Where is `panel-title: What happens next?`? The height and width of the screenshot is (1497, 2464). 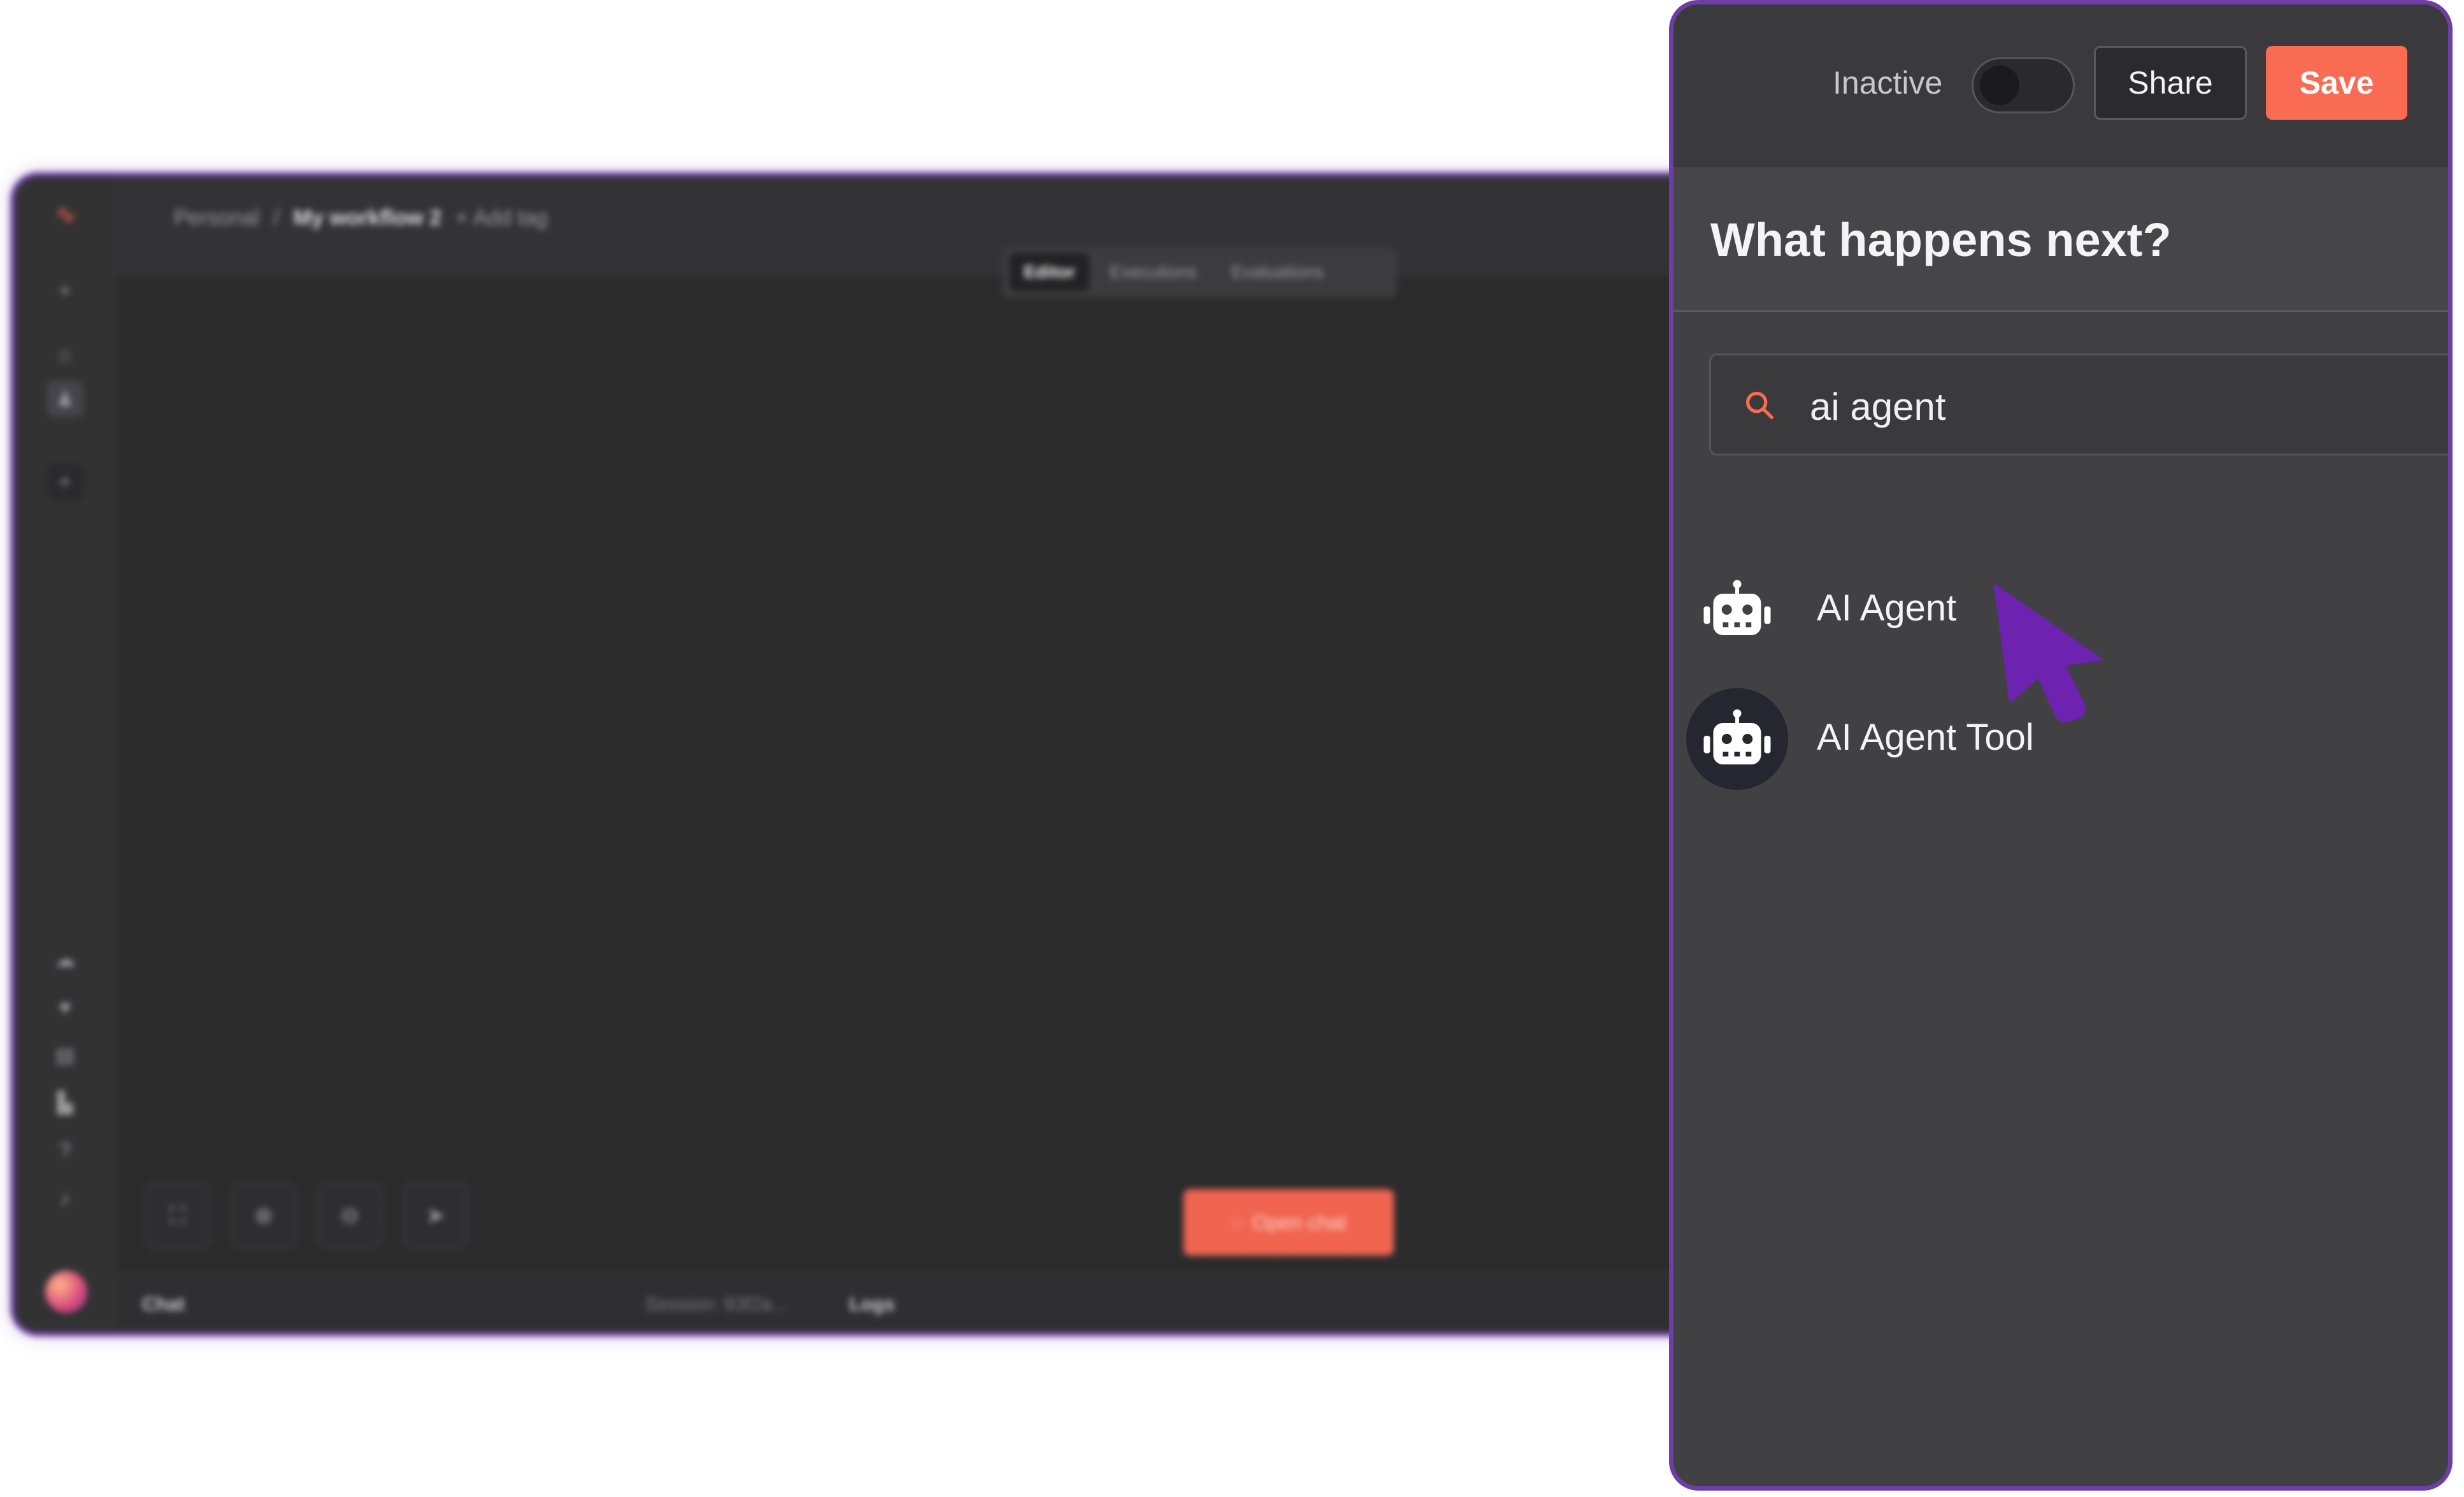 panel-title: What happens next? is located at coordinates (1941, 239).